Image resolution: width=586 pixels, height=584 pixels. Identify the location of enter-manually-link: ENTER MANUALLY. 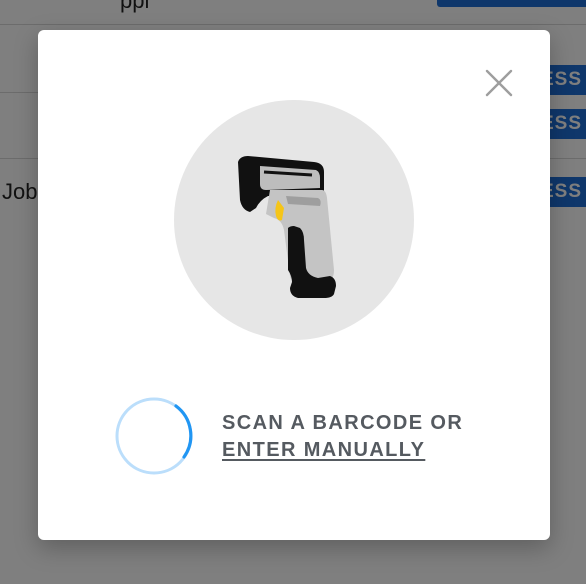
(342, 450).